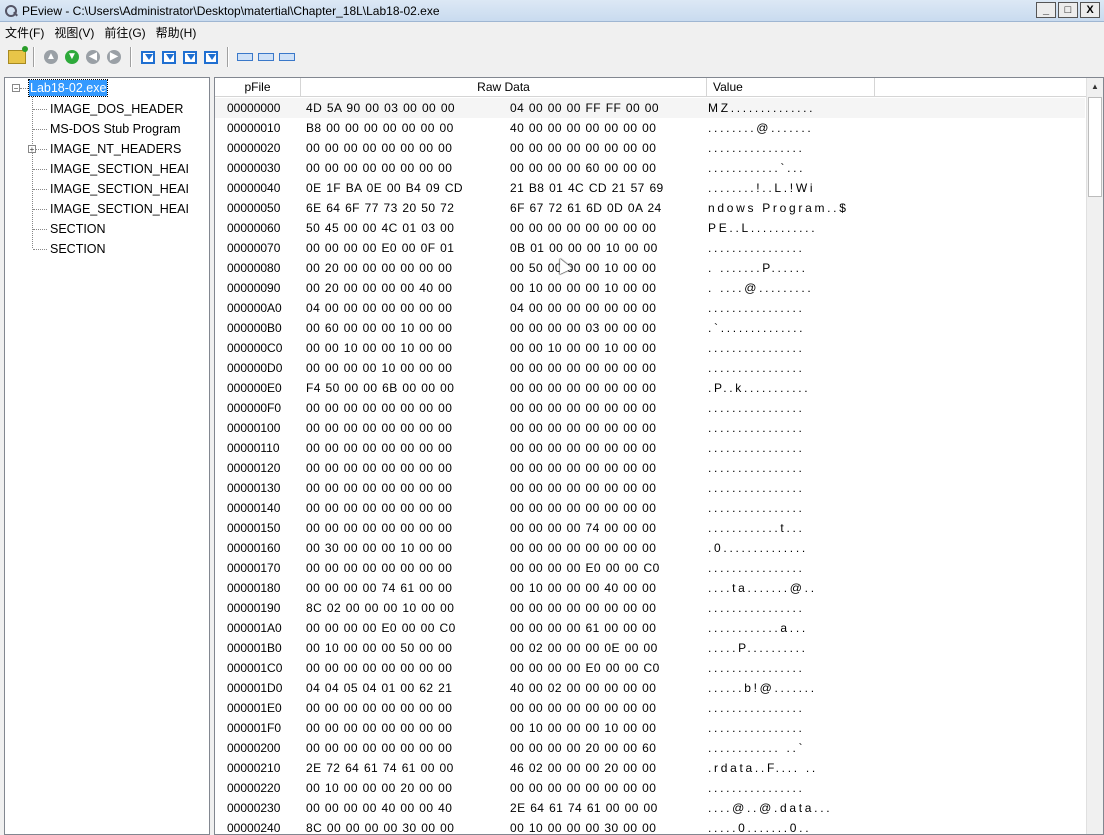 Image resolution: width=1104 pixels, height=835 pixels. I want to click on hex-ascii-cell: ....ta.......@.., so click(762, 588).